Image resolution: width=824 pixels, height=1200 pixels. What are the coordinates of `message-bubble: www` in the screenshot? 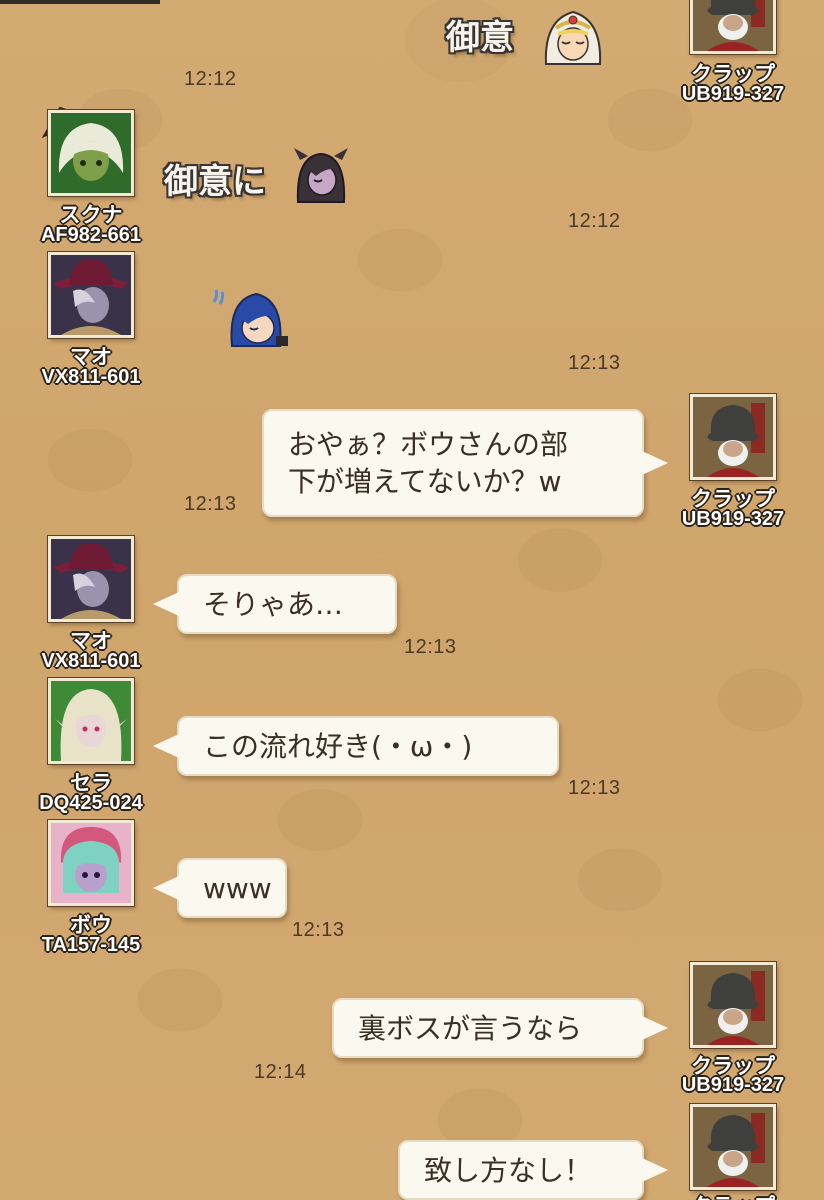 It's located at (220, 888).